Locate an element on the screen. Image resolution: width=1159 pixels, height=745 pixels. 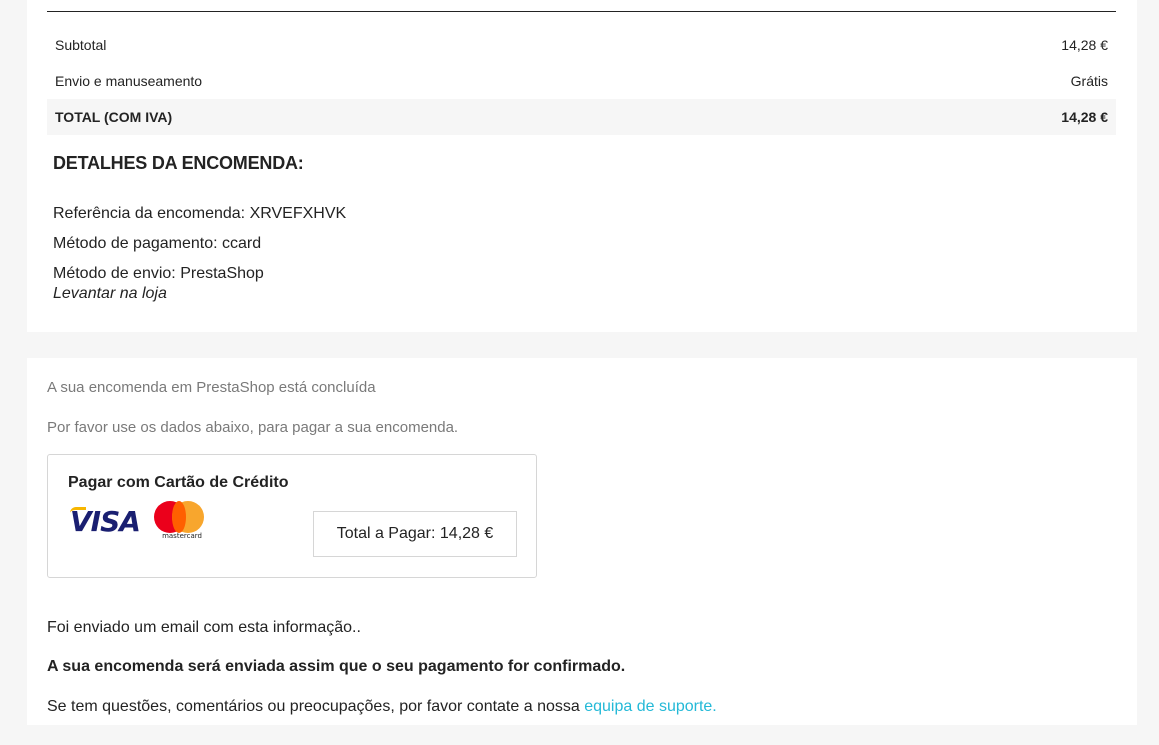
support-team-link: equipa de suporte. is located at coordinates (650, 706).